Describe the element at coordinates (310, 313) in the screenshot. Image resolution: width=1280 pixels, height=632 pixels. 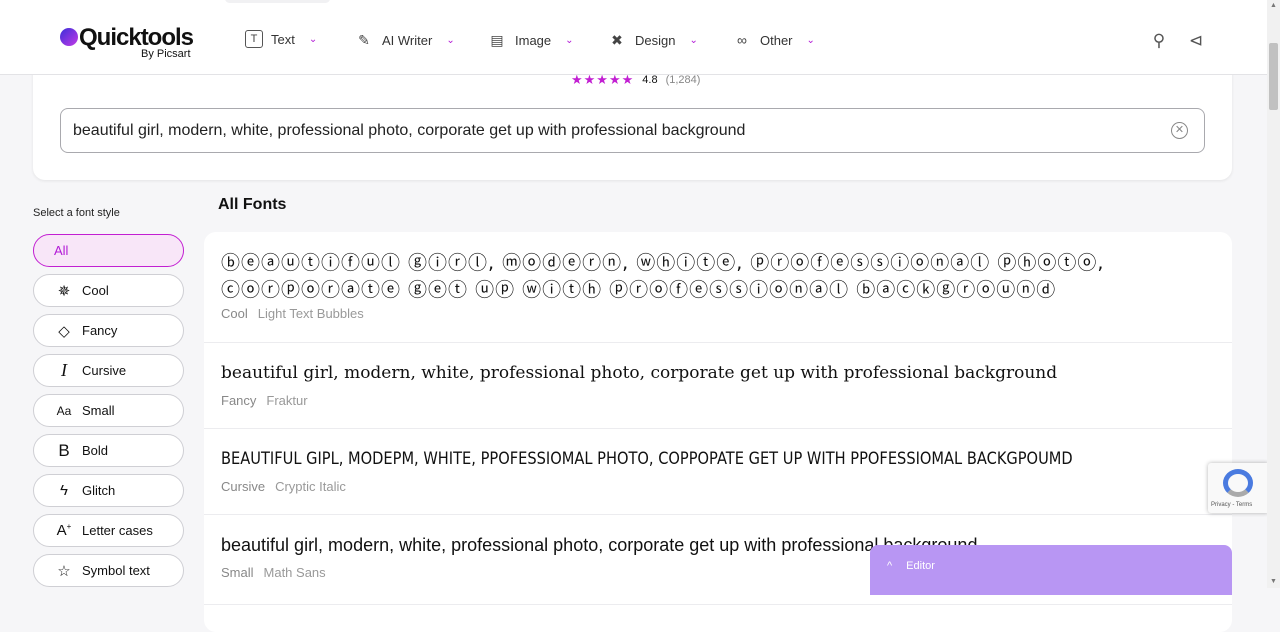
I see `font-name: Light Text Bubbles` at that location.